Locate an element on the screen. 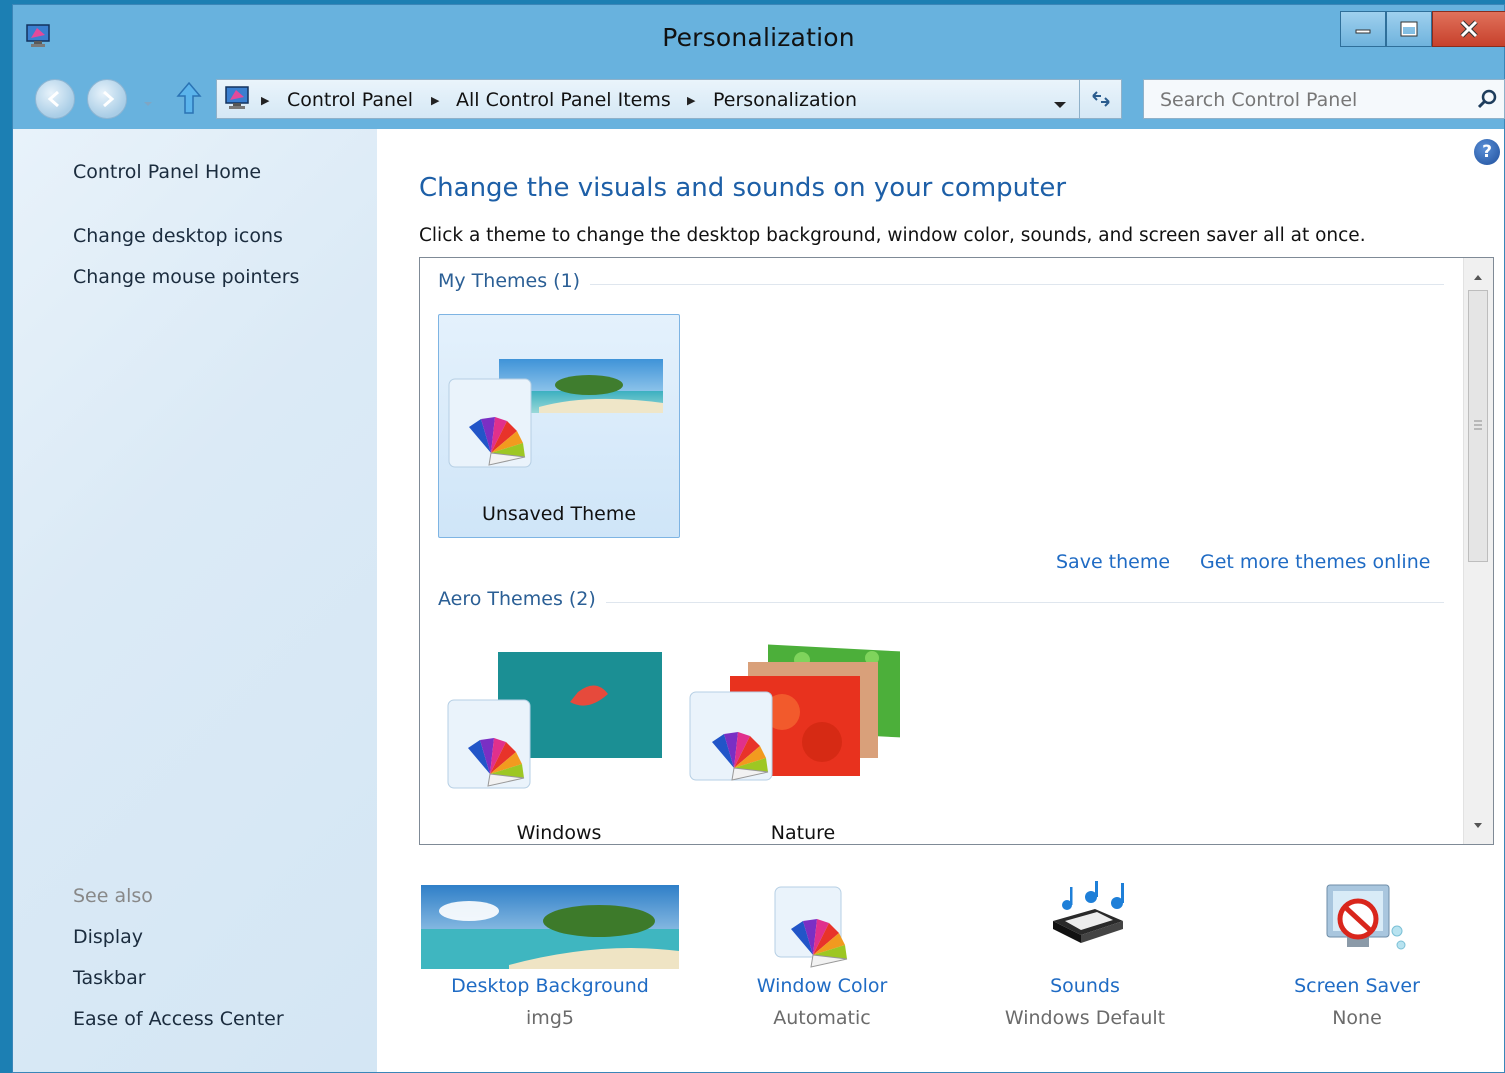  back-button is located at coordinates (55, 99).